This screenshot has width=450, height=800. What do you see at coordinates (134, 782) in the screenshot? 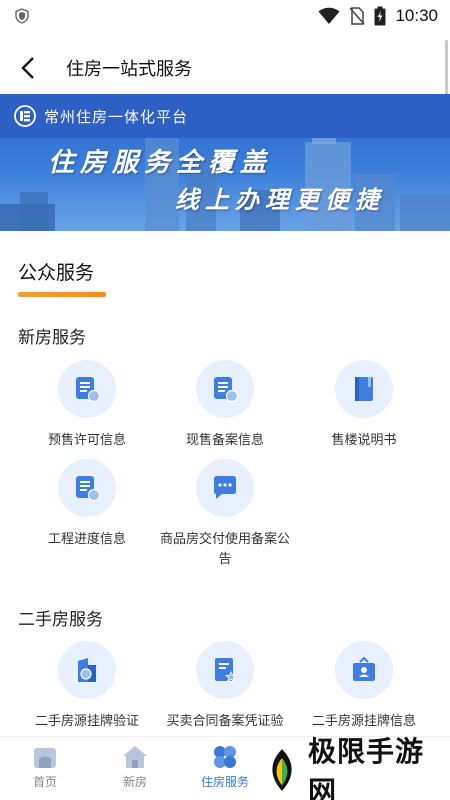
I see `nav-label: 新房` at bounding box center [134, 782].